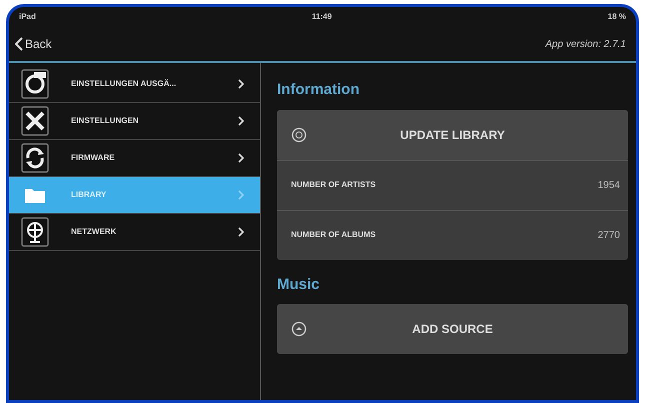 This screenshot has height=403, width=645. What do you see at coordinates (35, 158) in the screenshot?
I see `sync-icon` at bounding box center [35, 158].